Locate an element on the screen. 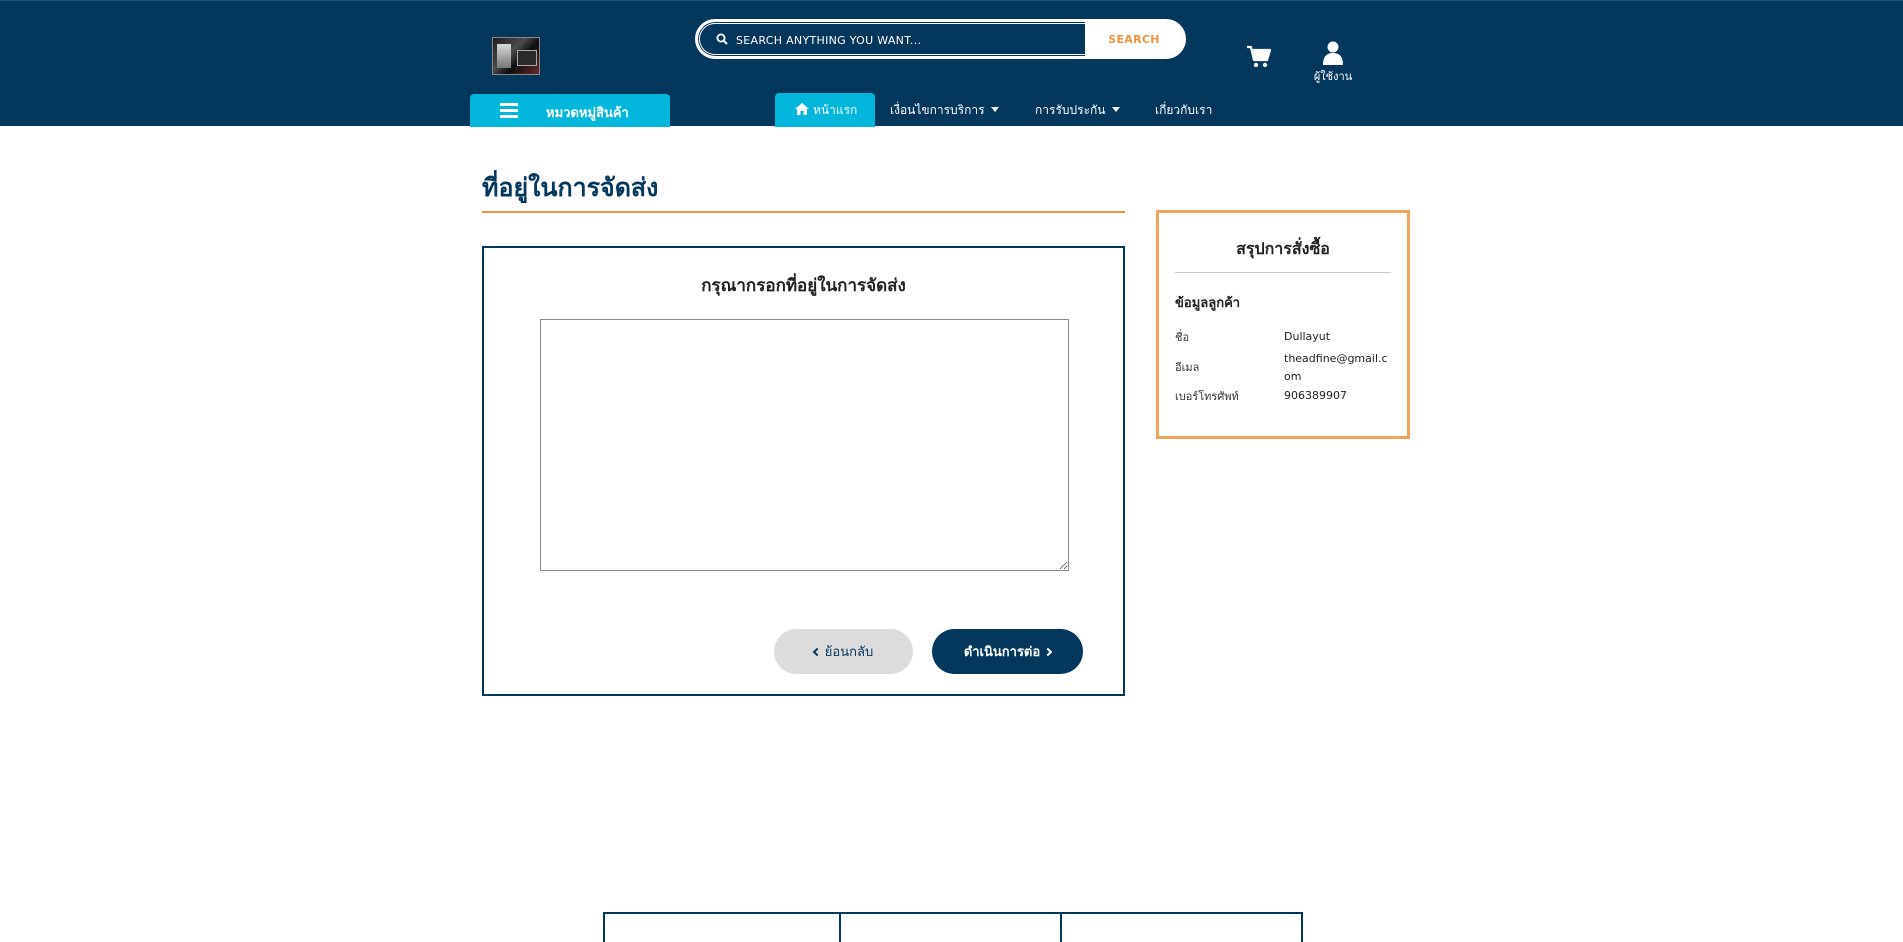  search-field-container is located at coordinates (892, 39).